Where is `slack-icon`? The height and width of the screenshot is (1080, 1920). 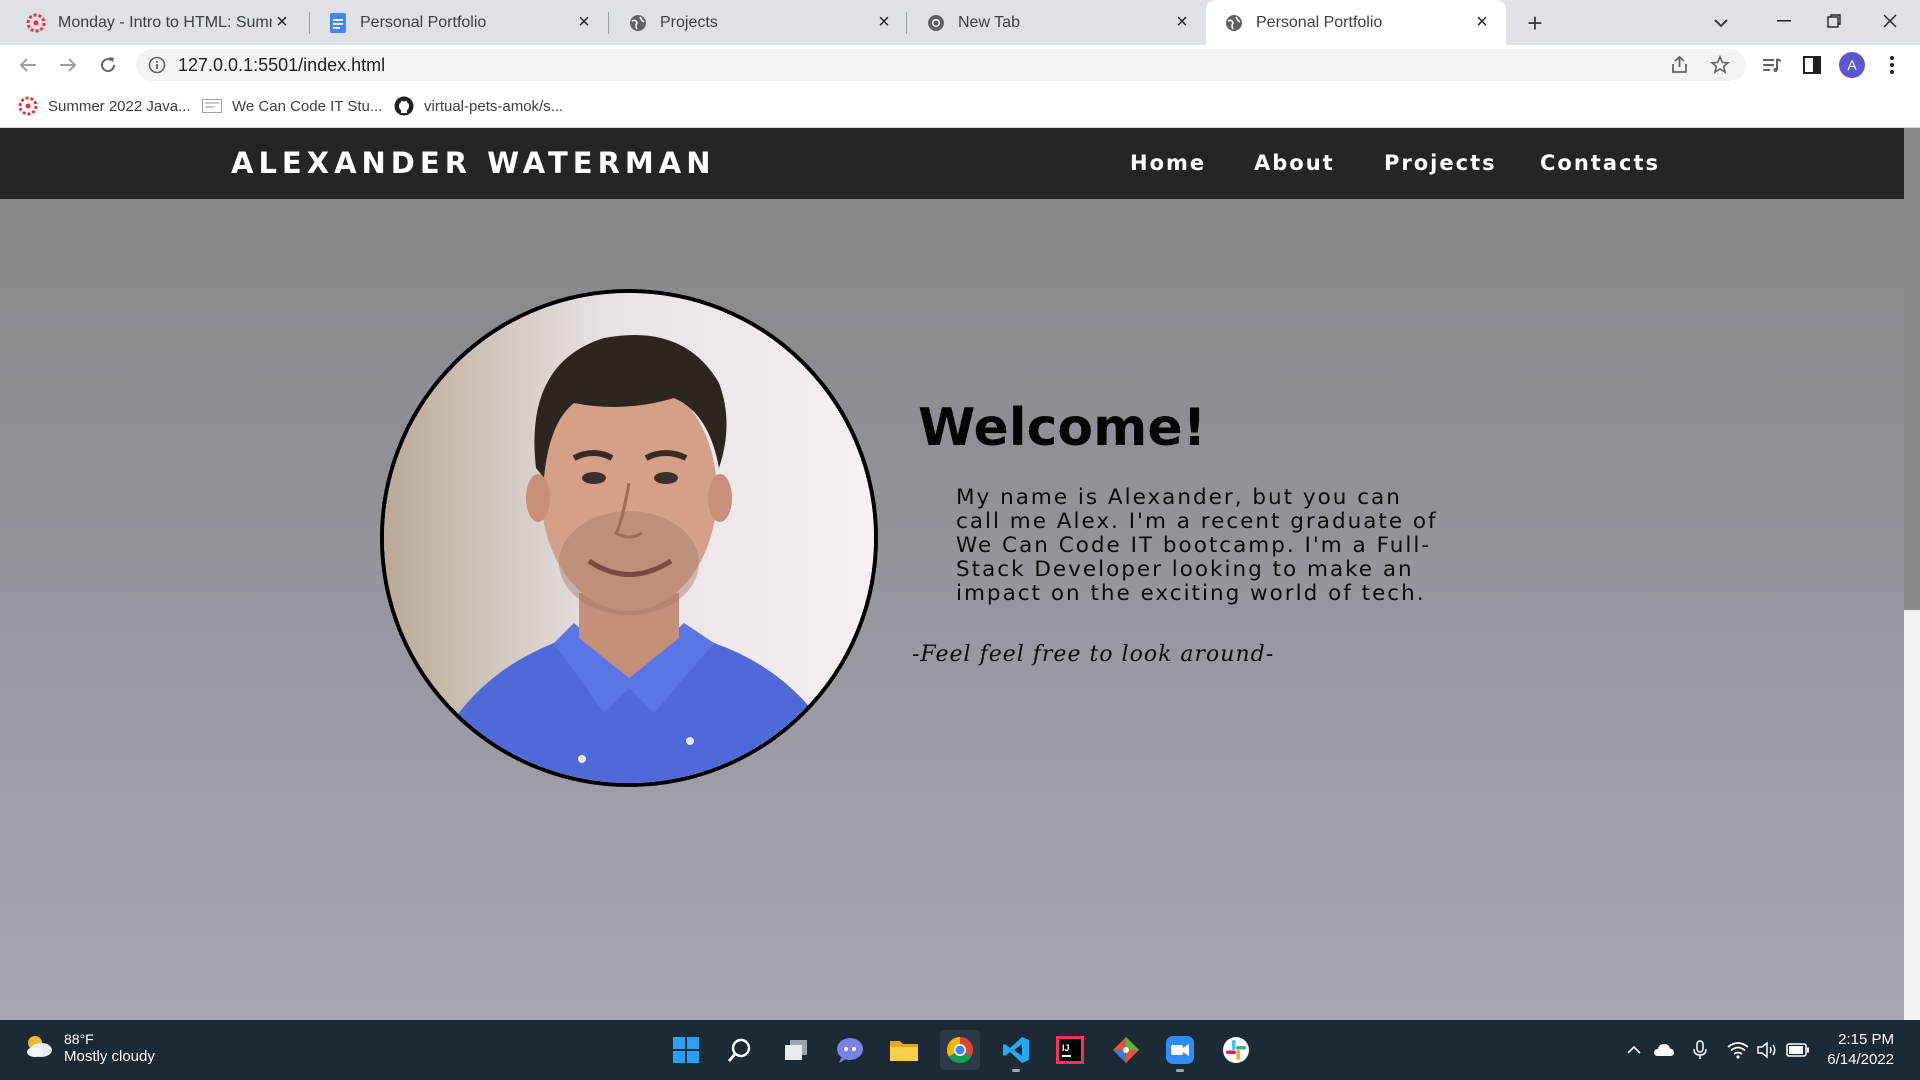
slack-icon is located at coordinates (1236, 1050).